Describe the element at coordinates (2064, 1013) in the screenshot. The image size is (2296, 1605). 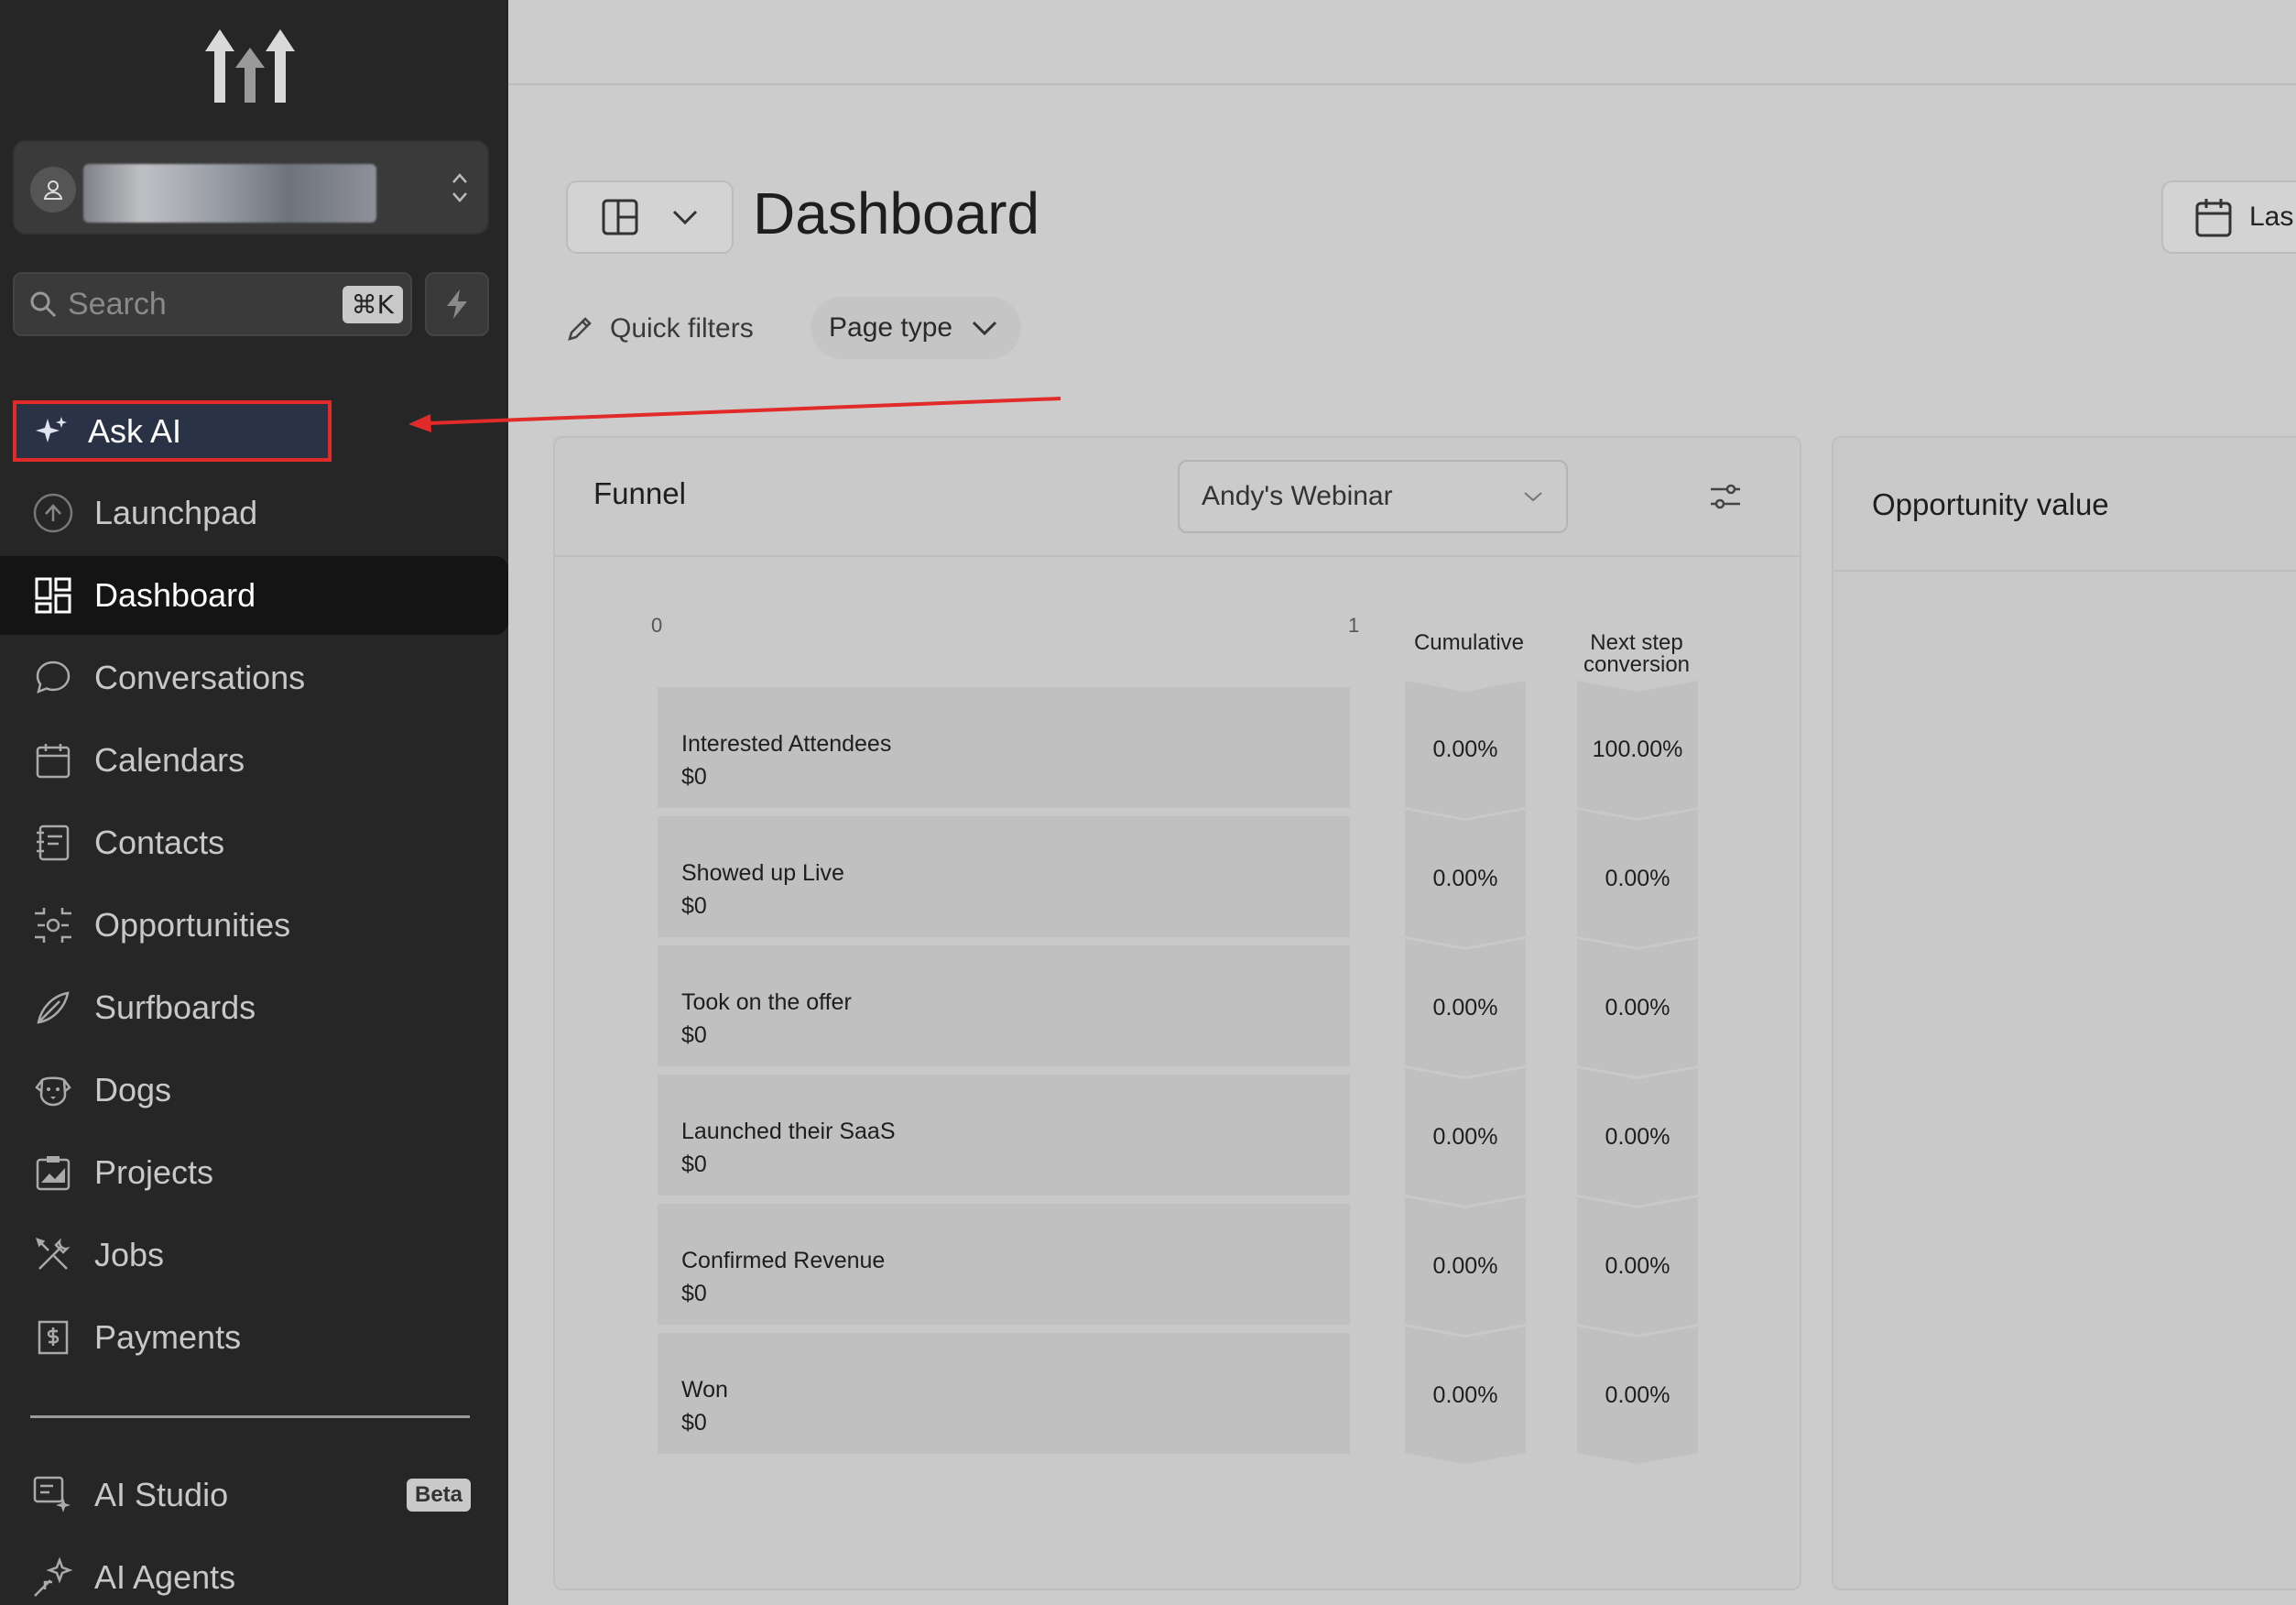
I see `opportunity-value-widget: Opportunity value` at that location.